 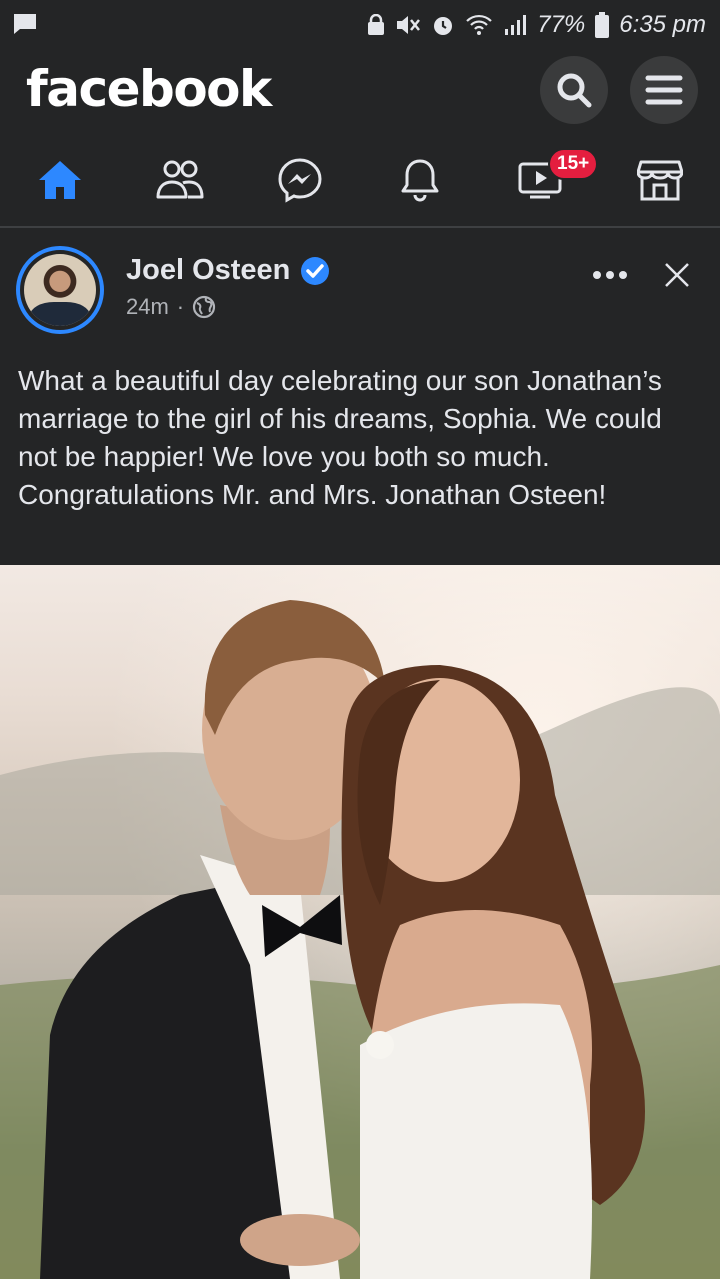 I want to click on nav-tabs: 15+, so click(x=360, y=181).